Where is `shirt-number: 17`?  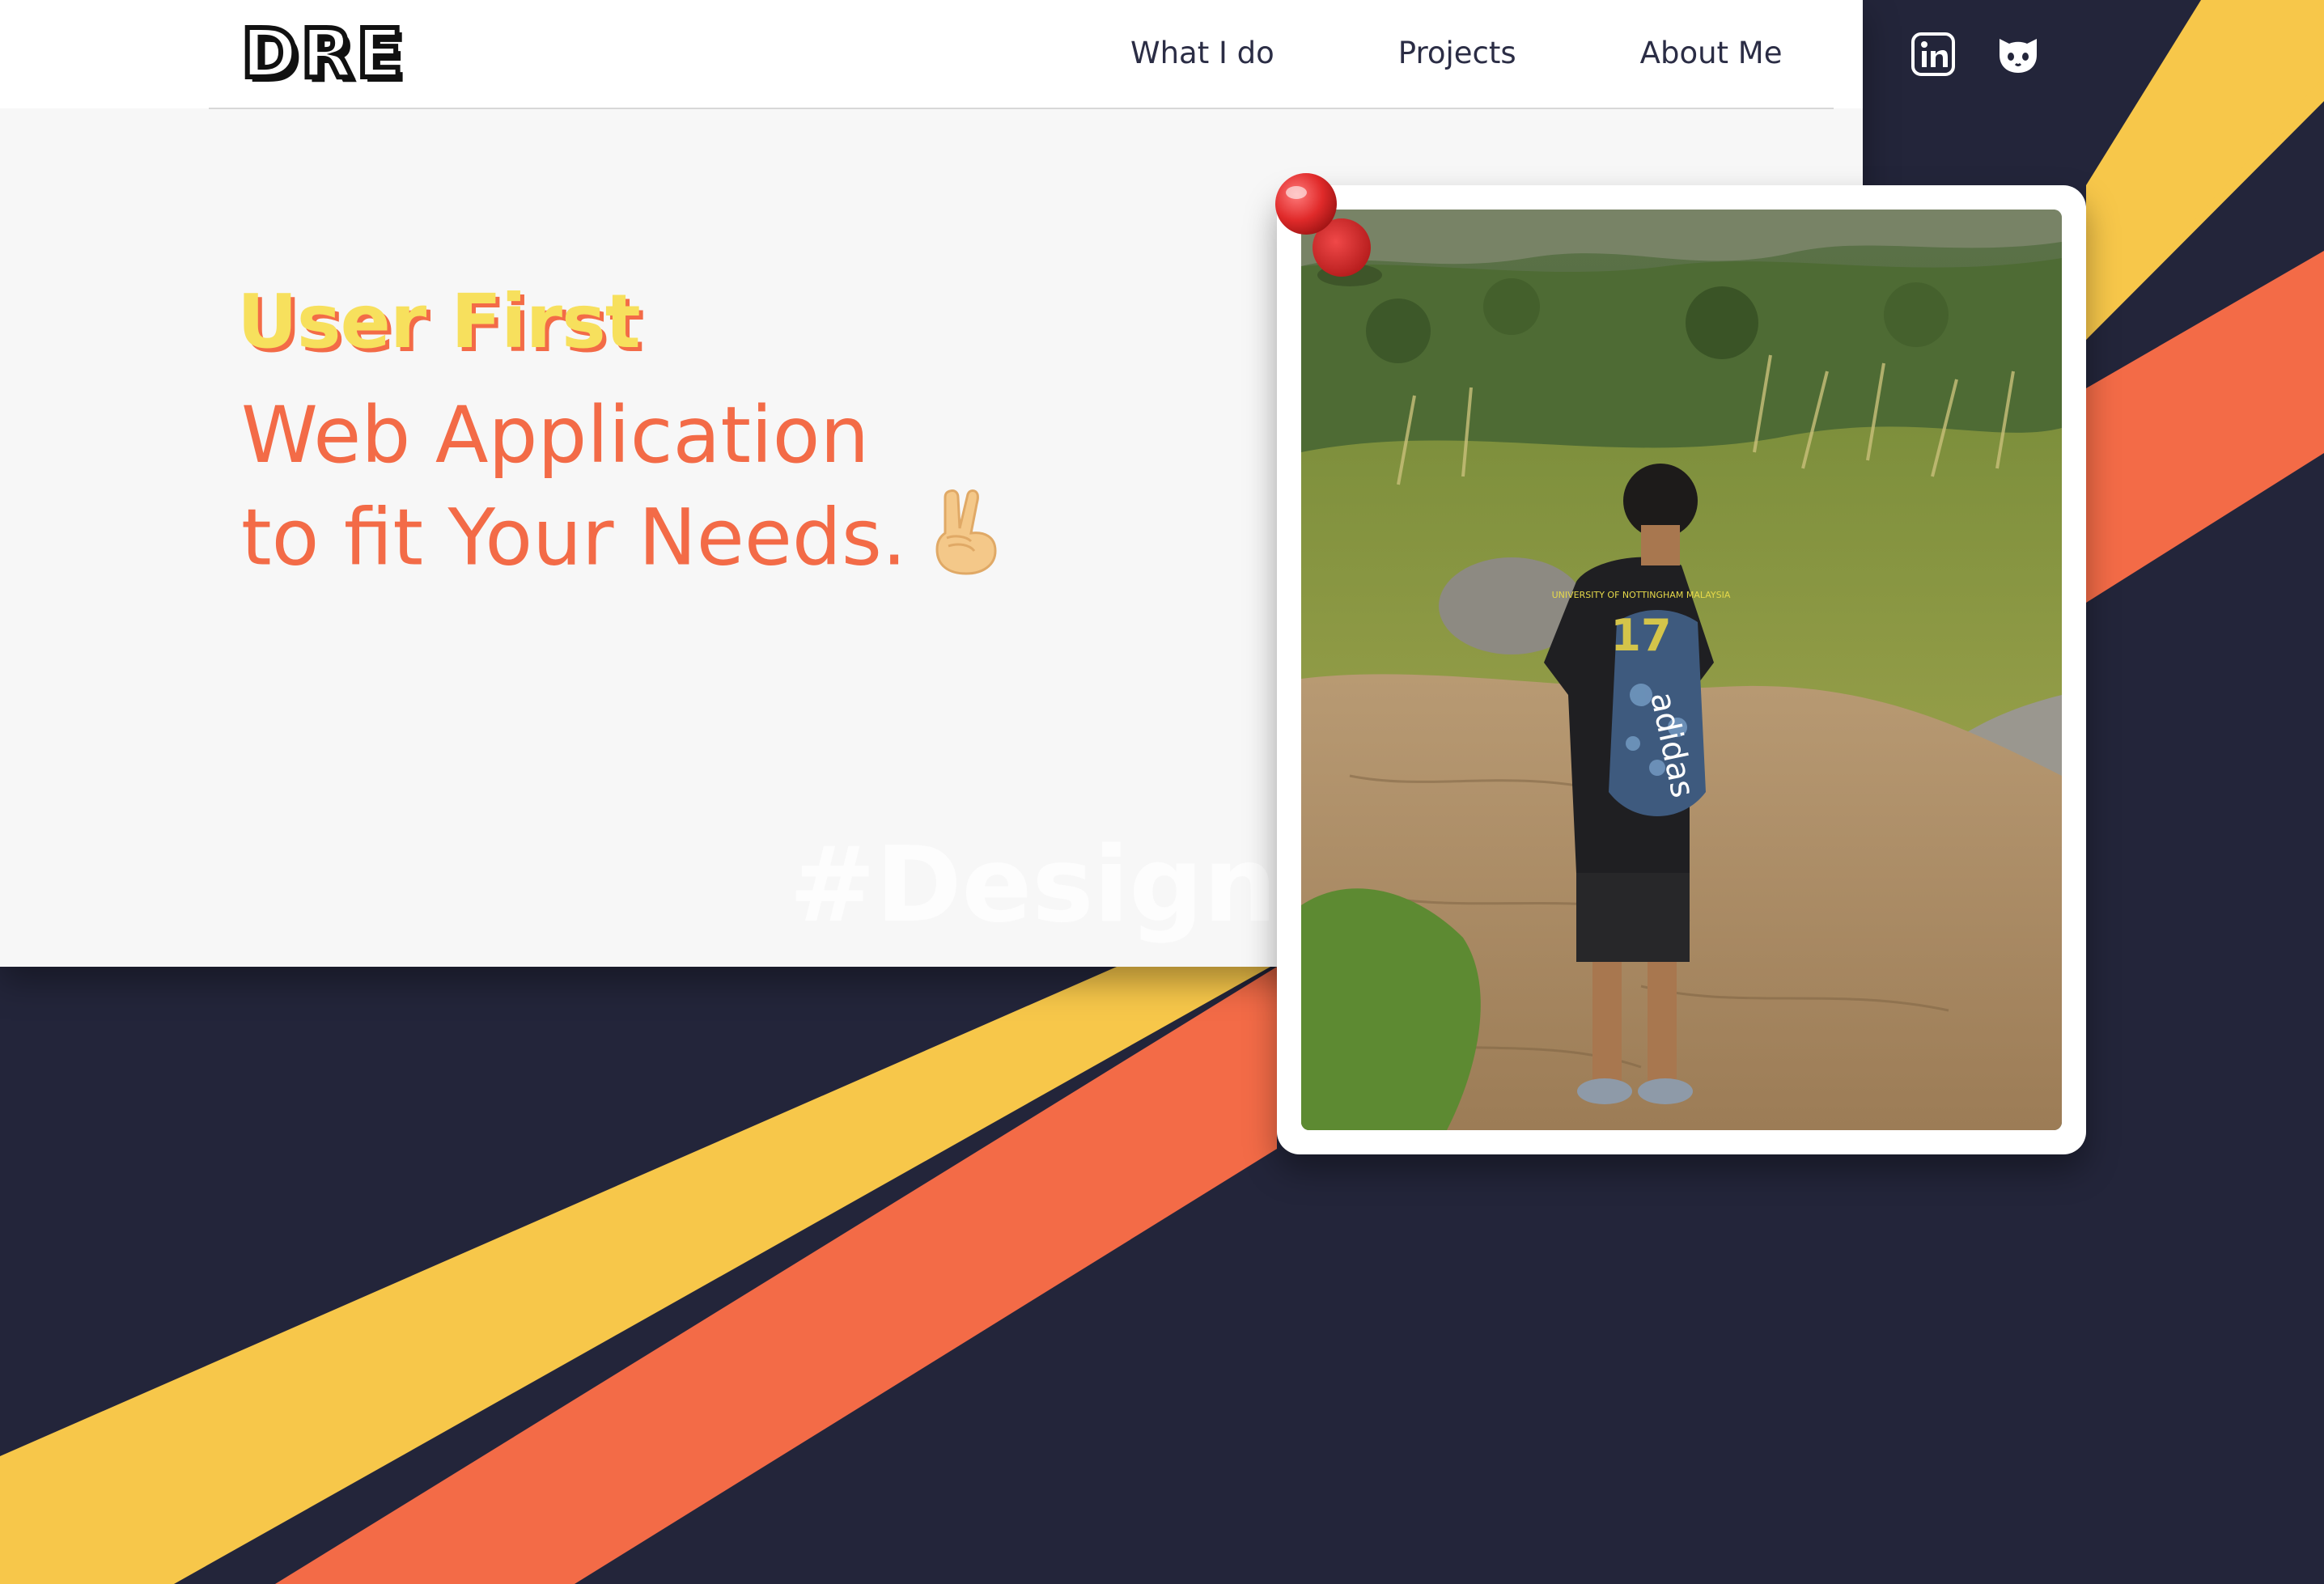
shirt-number: 17 is located at coordinates (1641, 635).